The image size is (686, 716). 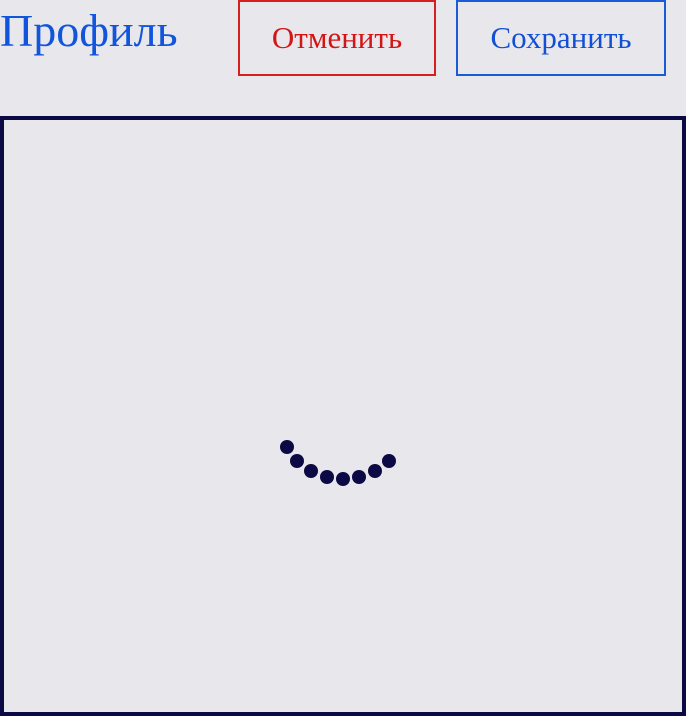 I want to click on cancel-button: Отменить, so click(x=337, y=38).